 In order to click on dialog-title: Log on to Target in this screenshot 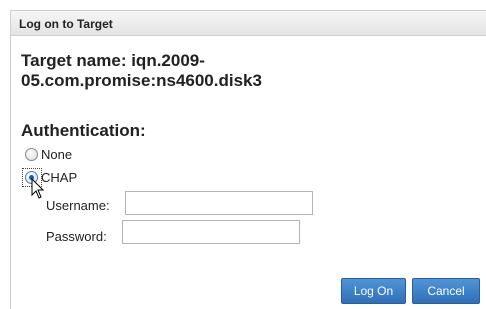, I will do `click(66, 24)`.